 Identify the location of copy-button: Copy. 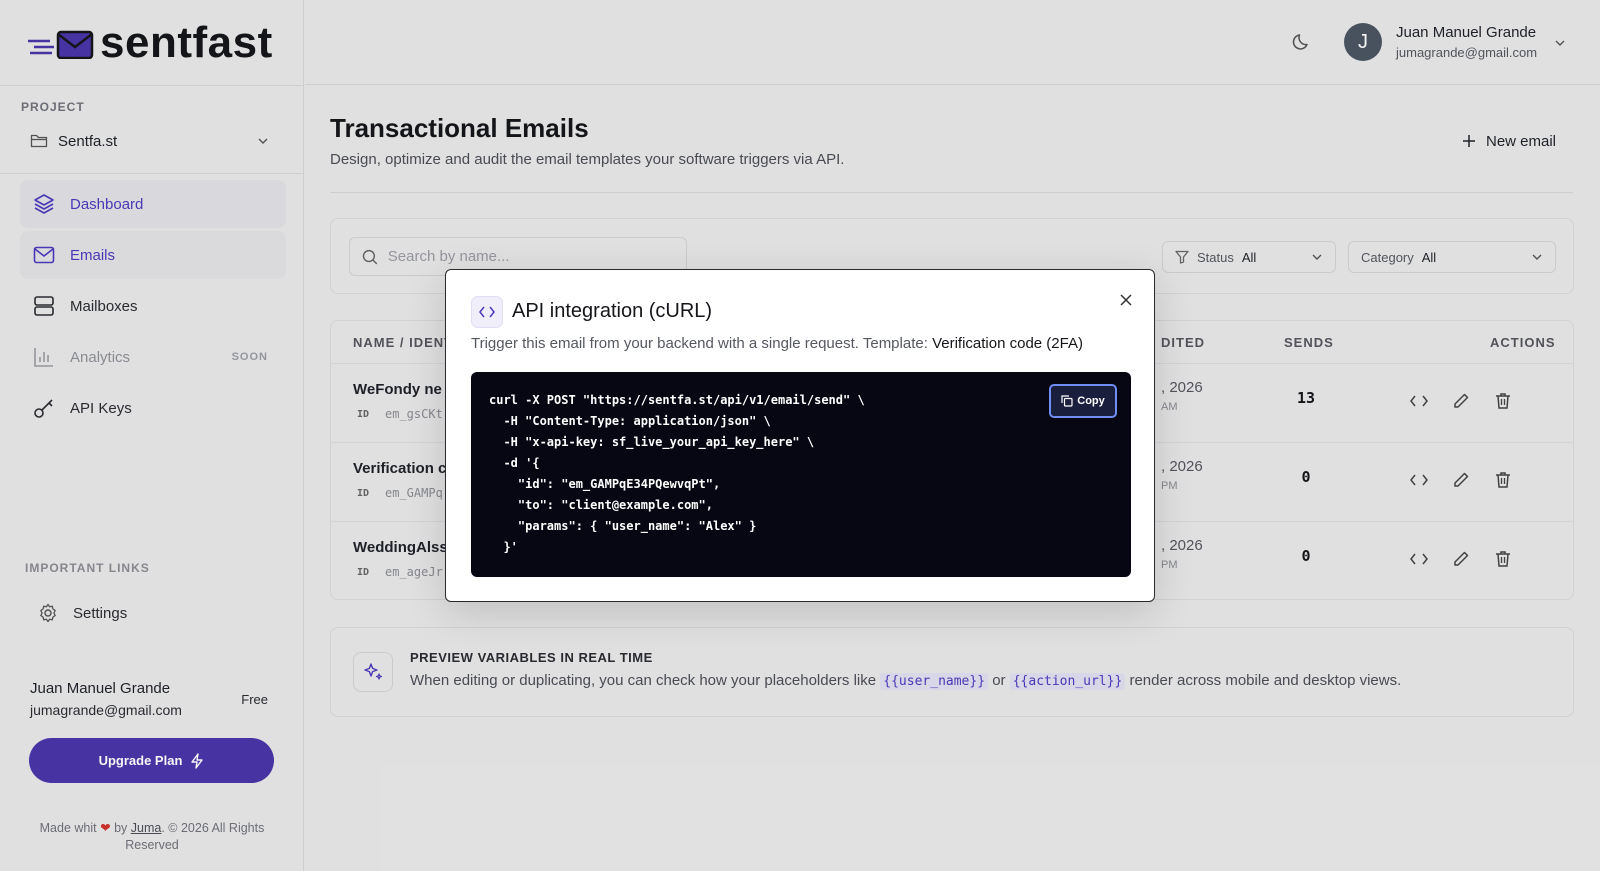
(1083, 401).